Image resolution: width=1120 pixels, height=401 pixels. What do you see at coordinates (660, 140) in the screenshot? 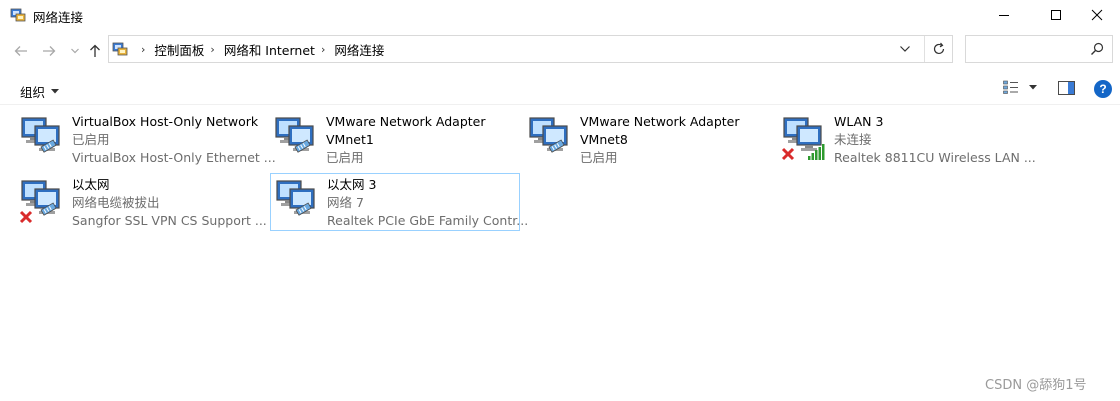
I see `item-text: VMware Network Adapter VMnet8 已启用` at bounding box center [660, 140].